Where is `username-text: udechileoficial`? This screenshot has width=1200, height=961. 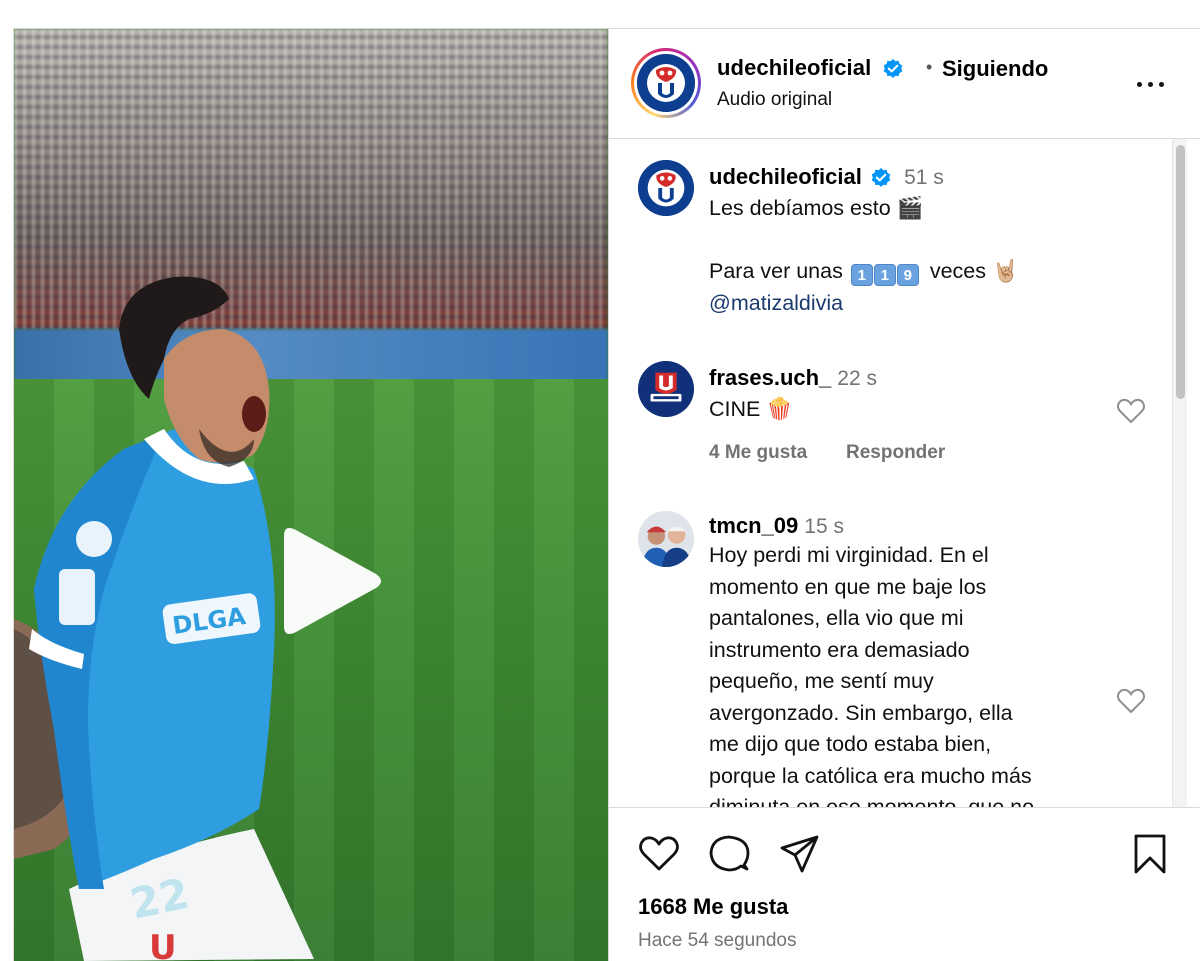 username-text: udechileoficial is located at coordinates (794, 67).